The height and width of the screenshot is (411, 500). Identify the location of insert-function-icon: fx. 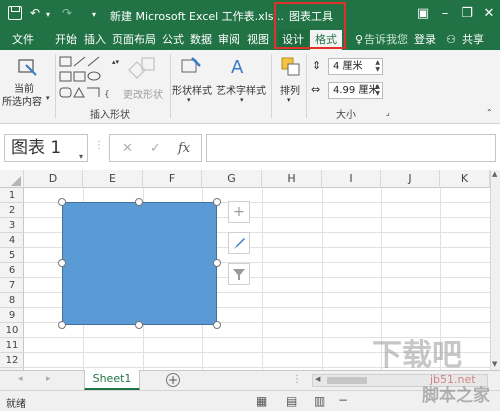
(184, 148).